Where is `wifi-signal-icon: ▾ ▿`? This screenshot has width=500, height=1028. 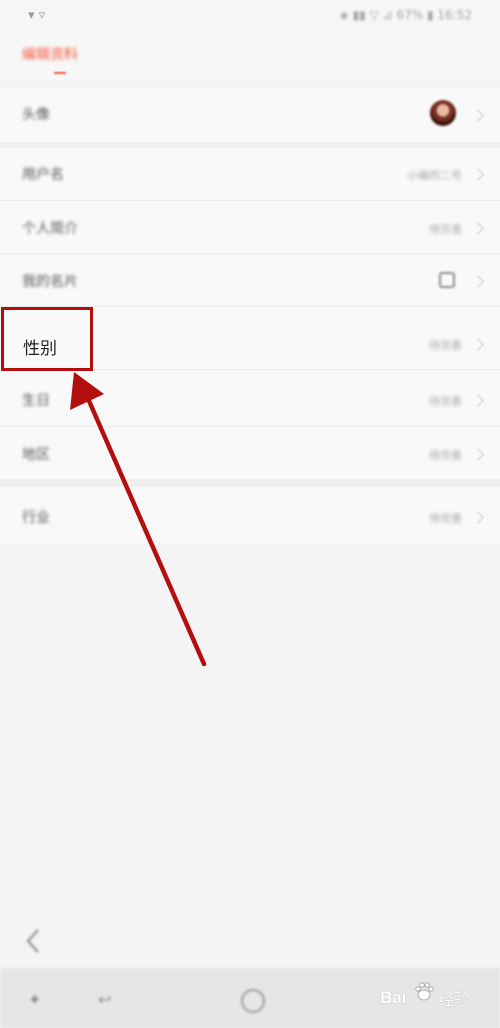 wifi-signal-icon: ▾ ▿ is located at coordinates (37, 15).